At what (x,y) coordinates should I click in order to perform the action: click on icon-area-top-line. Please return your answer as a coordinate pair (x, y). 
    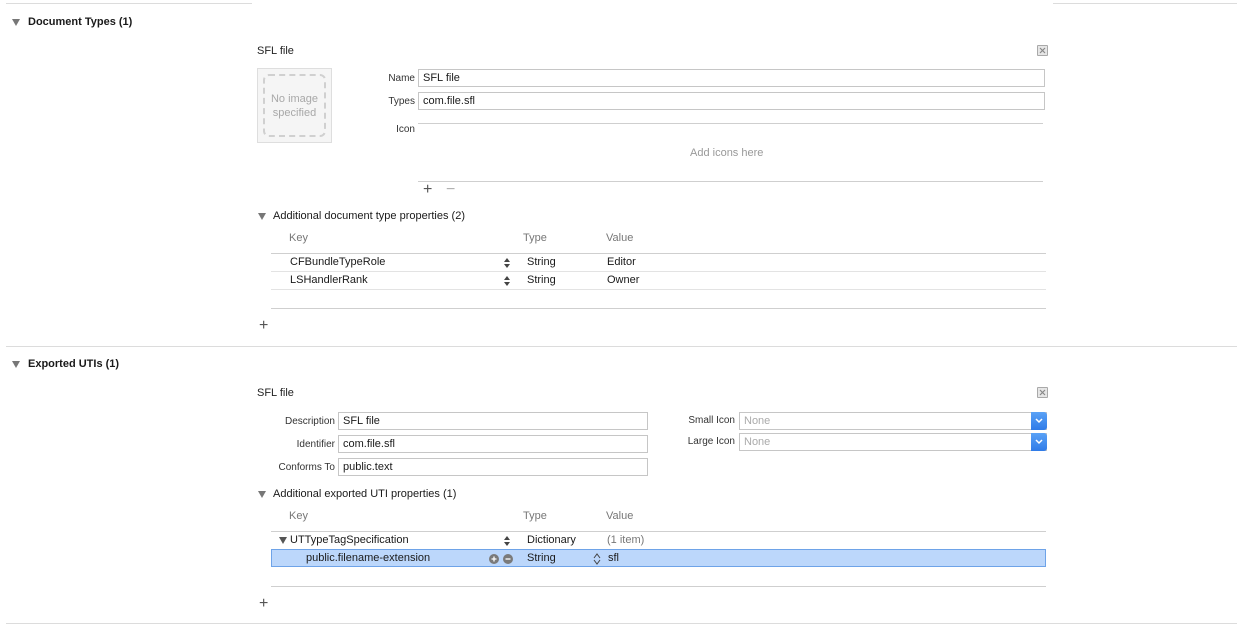
    Looking at the image, I should click on (730, 123).